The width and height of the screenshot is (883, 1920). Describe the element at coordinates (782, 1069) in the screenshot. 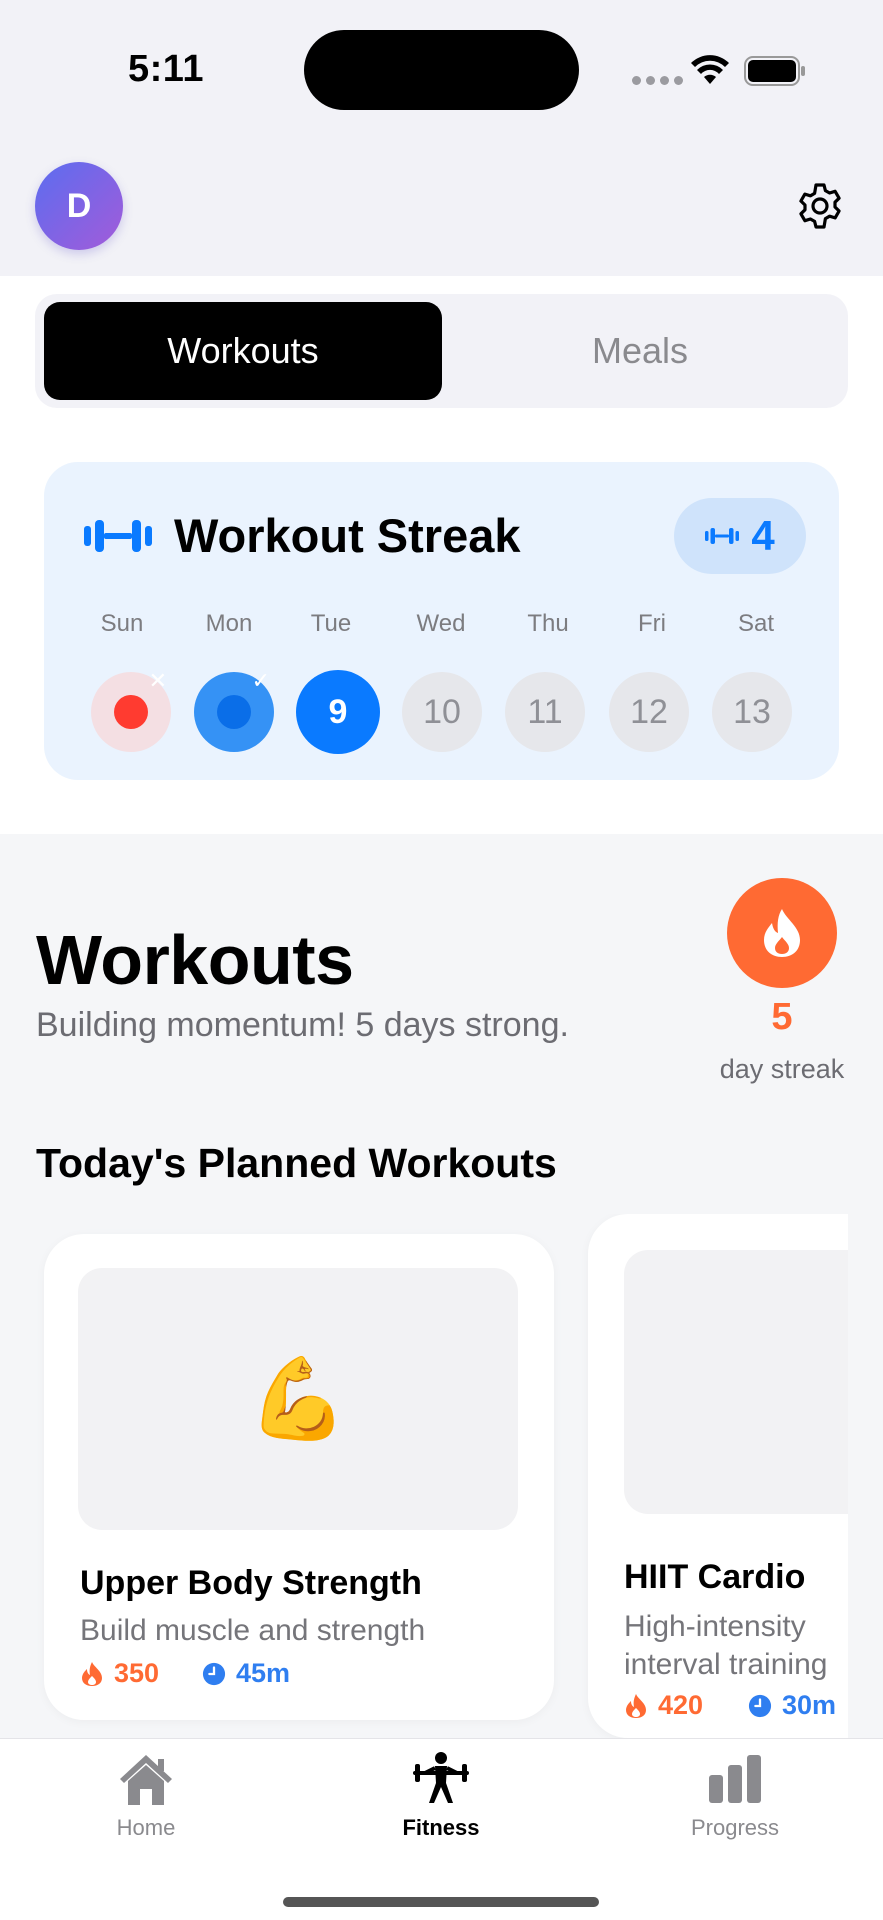

I see `streak-days-label: day streak` at that location.